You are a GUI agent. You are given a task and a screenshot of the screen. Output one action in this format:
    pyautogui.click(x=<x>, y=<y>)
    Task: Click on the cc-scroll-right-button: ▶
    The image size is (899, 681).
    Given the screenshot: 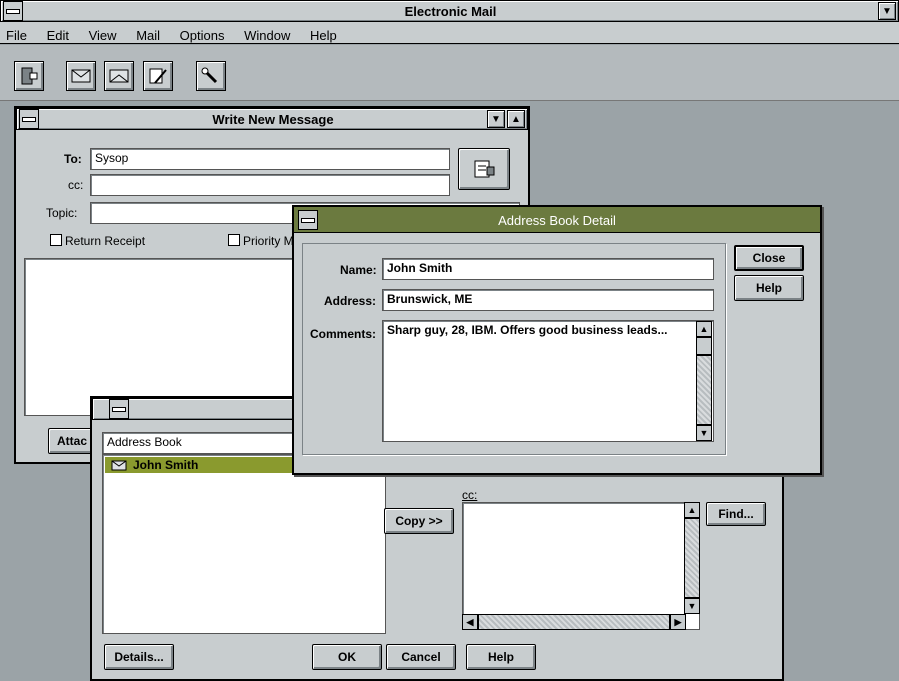 What is the action you would take?
    pyautogui.click(x=678, y=622)
    